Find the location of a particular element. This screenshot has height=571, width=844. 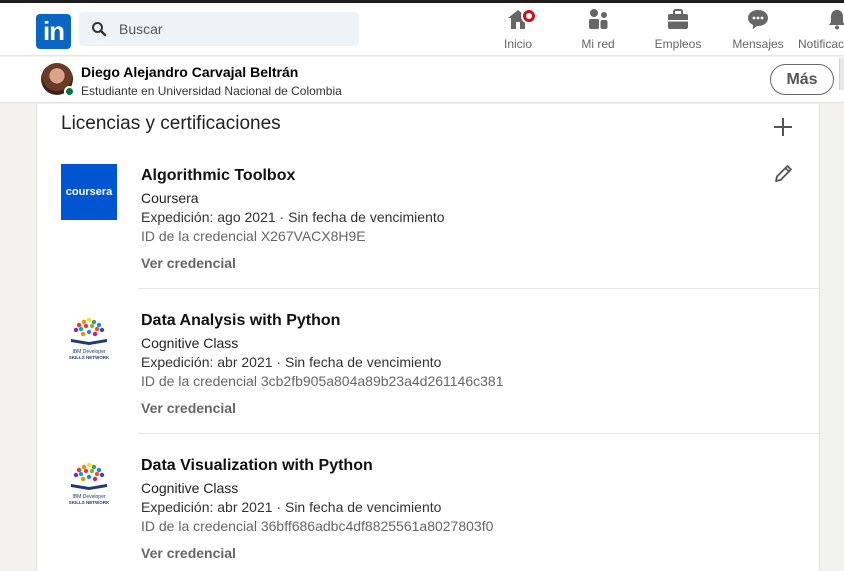

messaging-icon is located at coordinates (758, 20).